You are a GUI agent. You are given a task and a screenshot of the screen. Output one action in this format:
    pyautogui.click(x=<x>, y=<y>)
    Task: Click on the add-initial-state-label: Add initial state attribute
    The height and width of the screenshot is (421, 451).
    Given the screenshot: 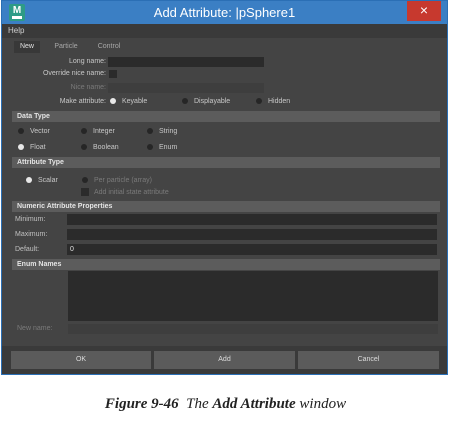 What is the action you would take?
    pyautogui.click(x=131, y=192)
    